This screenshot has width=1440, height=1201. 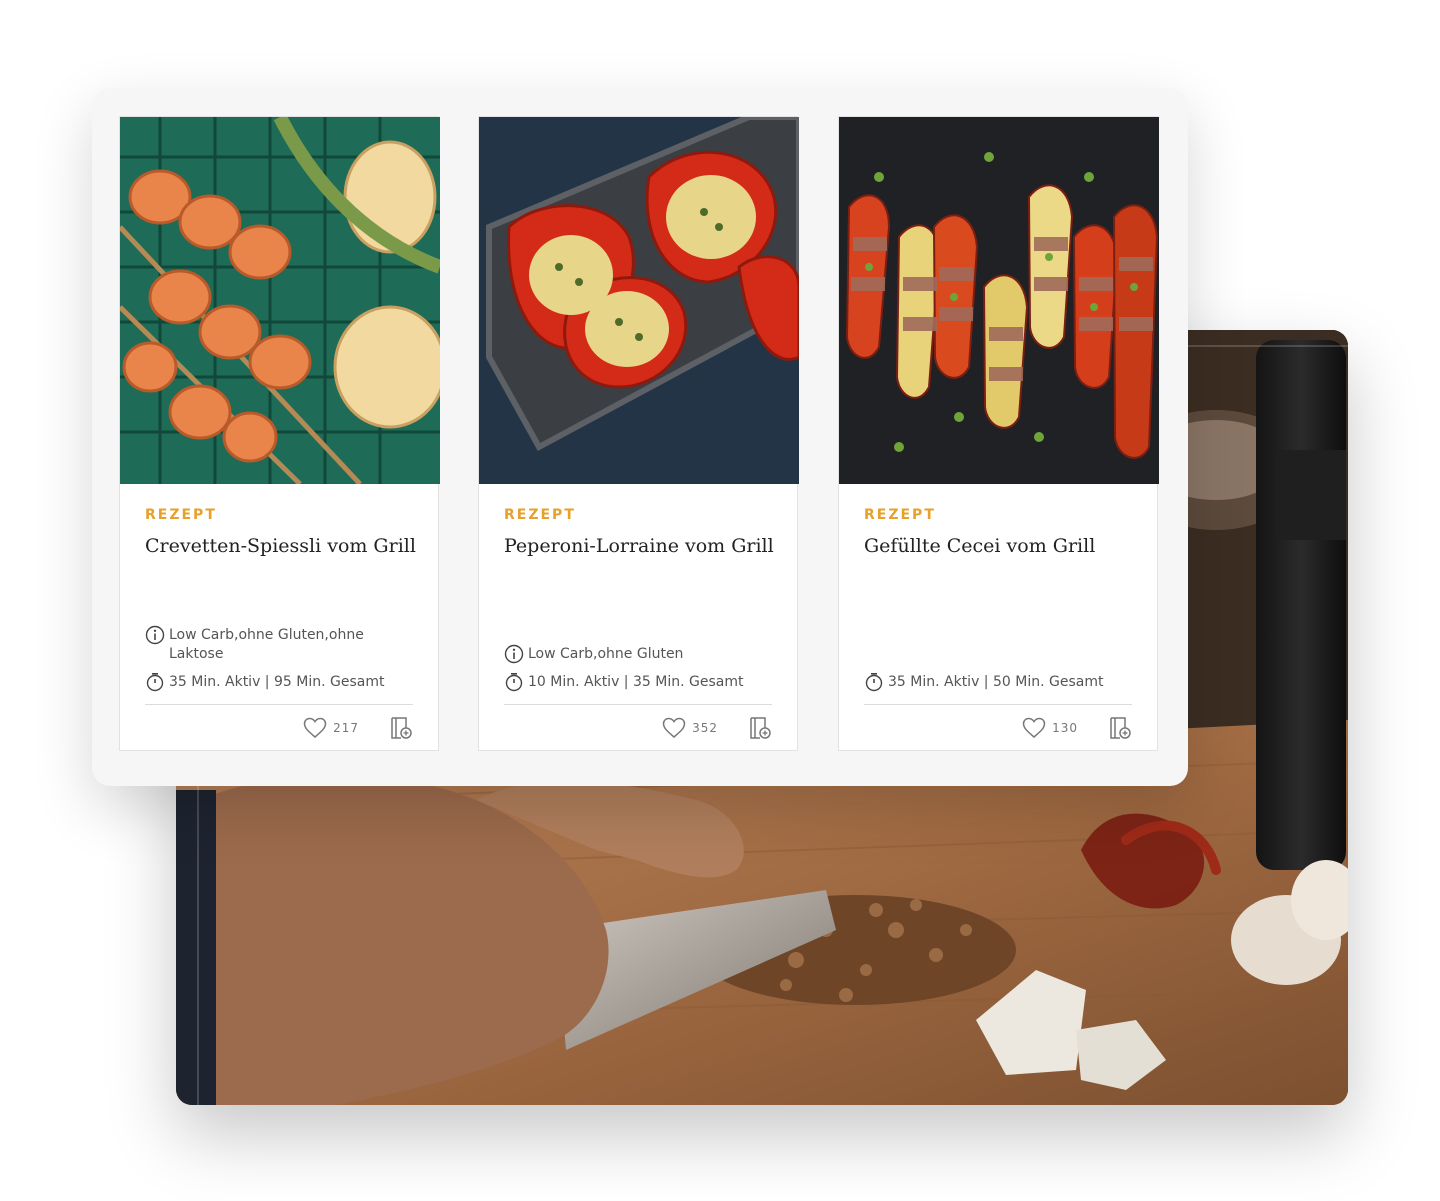 I want to click on dietary-tags-row: Low Carb,ohne Gluten,ohne Laktose, so click(x=280, y=644).